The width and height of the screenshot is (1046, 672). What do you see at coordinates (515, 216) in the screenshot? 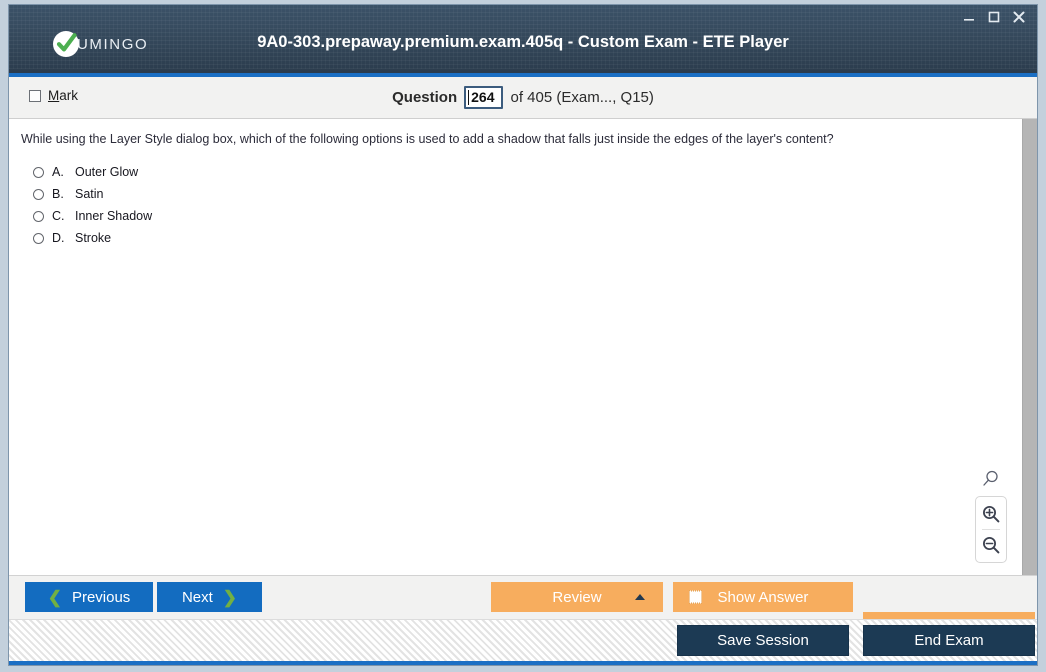
I see `answer-option-c: C. Inner Shadow` at bounding box center [515, 216].